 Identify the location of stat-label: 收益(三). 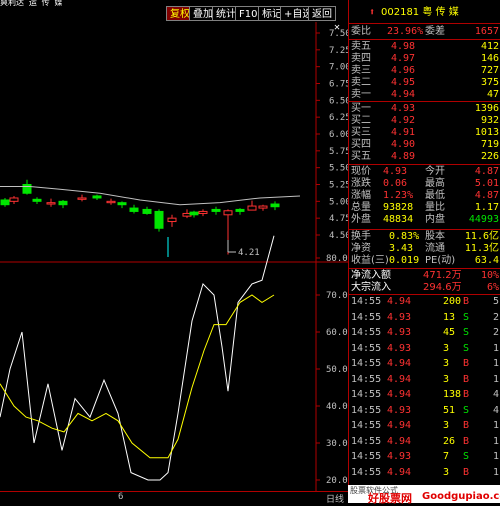
(370, 260).